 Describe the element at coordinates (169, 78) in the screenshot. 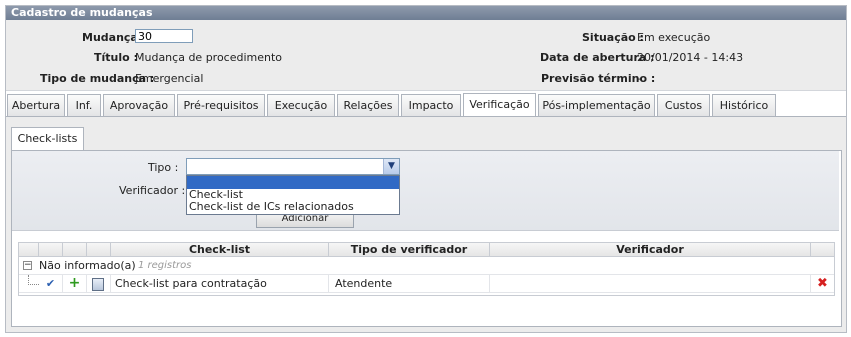

I see `tipo-mudanca-value: Emergencial` at that location.